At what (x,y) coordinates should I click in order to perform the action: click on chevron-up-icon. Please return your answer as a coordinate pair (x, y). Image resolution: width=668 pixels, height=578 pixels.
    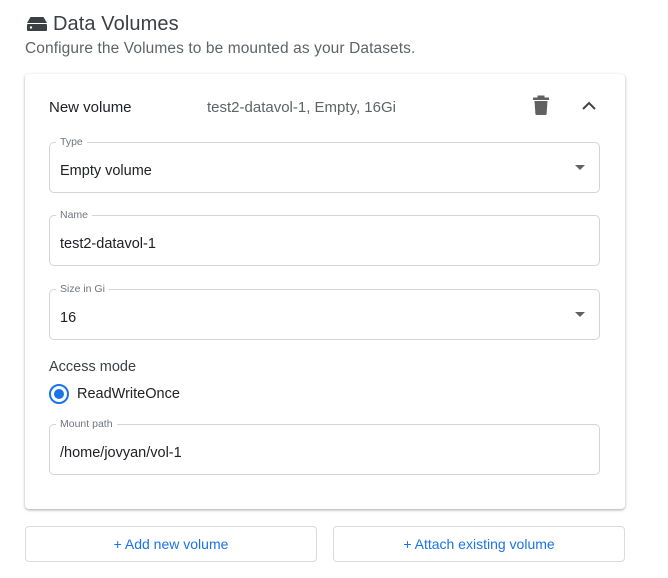
    Looking at the image, I should click on (589, 105).